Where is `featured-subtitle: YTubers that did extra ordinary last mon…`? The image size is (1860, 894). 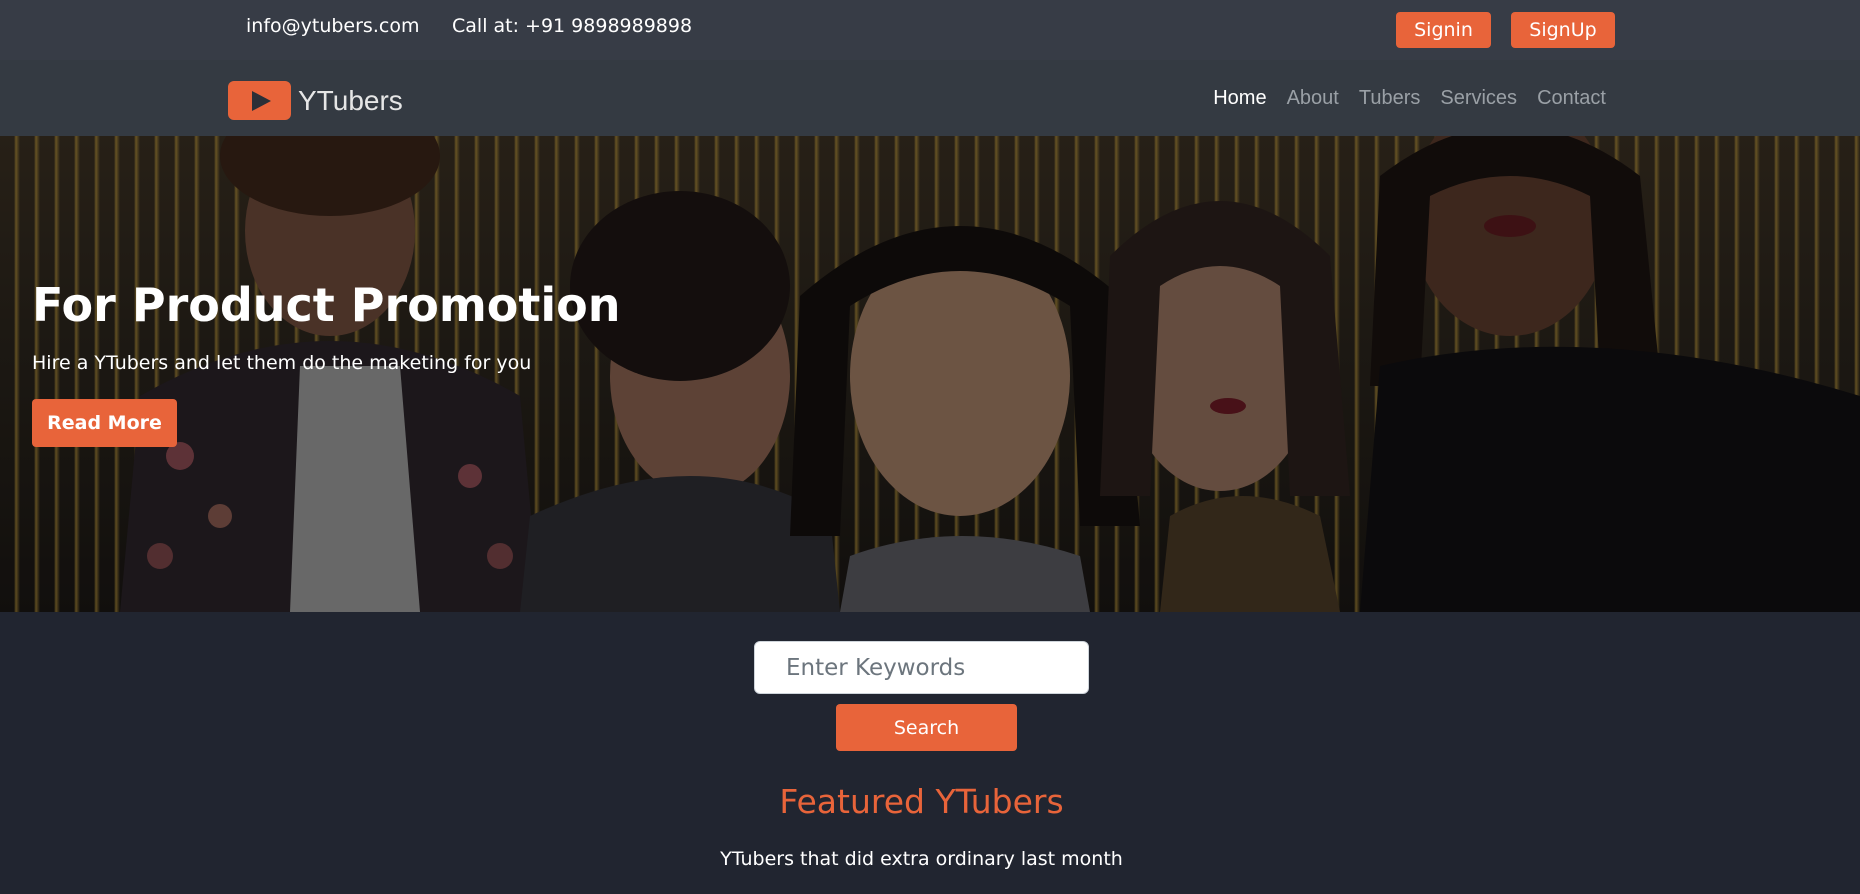
featured-subtitle: YTubers that did extra ordinary last mon… is located at coordinates (921, 859).